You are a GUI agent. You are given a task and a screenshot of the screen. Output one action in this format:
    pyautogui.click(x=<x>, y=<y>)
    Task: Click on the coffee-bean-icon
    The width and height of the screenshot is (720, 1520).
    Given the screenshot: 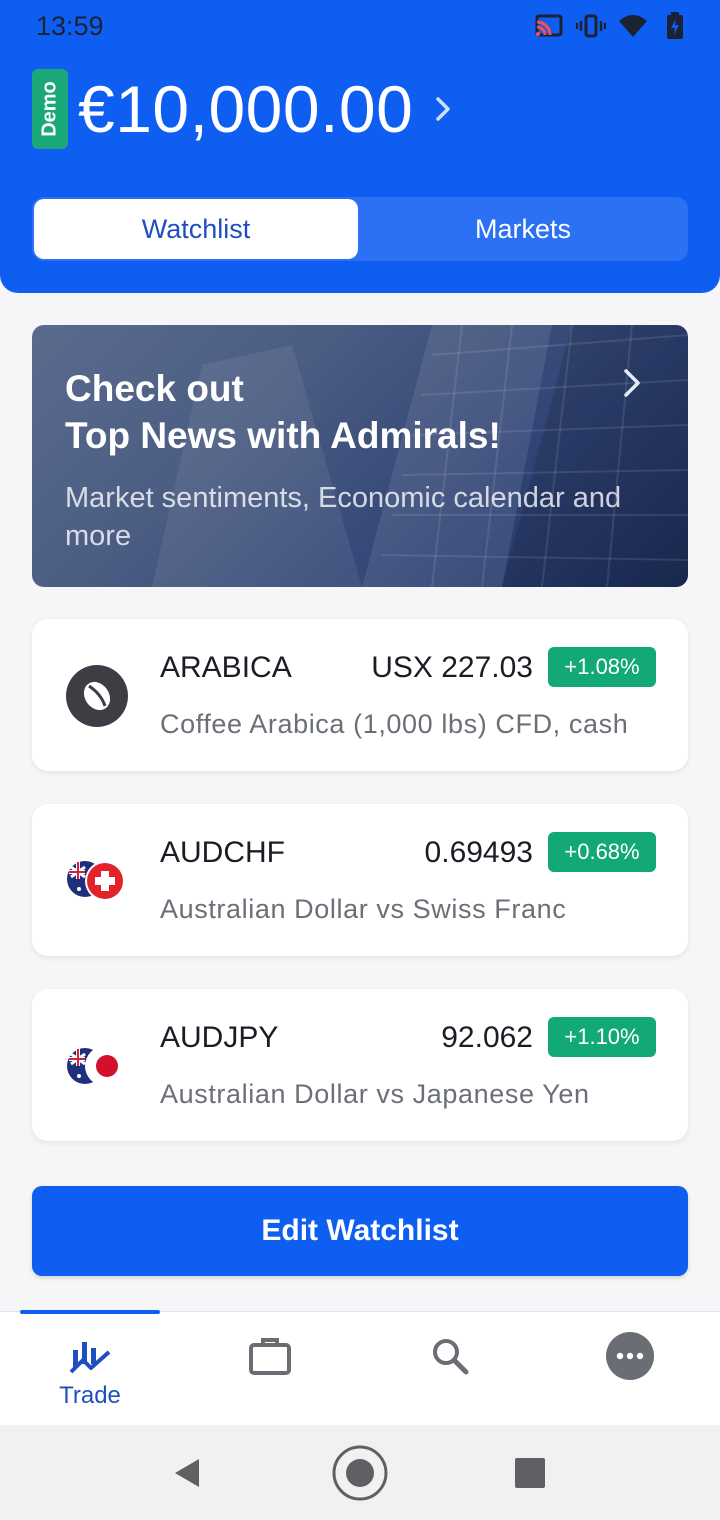 What is the action you would take?
    pyautogui.click(x=97, y=696)
    